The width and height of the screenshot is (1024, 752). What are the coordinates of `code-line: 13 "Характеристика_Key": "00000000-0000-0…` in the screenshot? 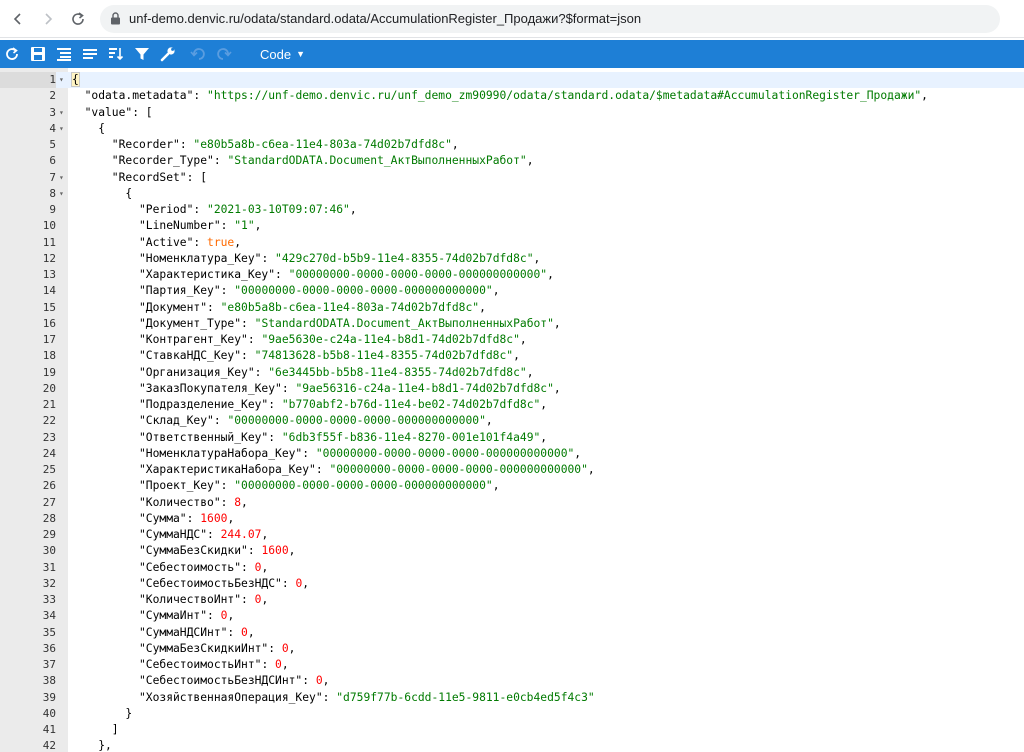 It's located at (512, 275).